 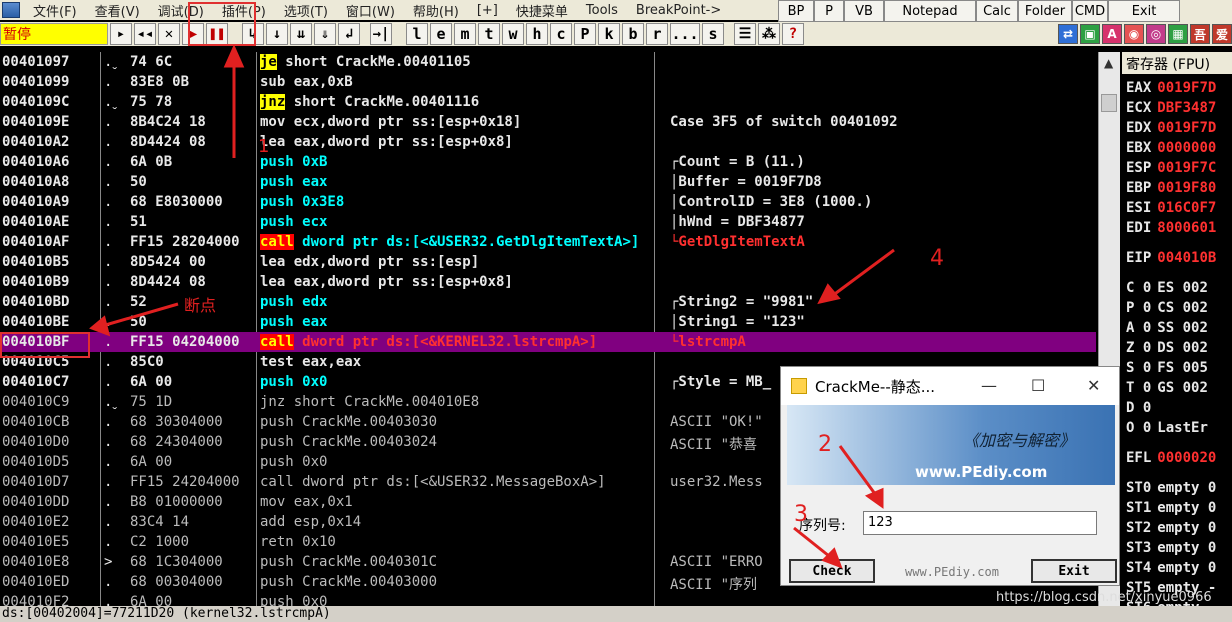 I want to click on menu-item: 查看(V), so click(x=117, y=10).